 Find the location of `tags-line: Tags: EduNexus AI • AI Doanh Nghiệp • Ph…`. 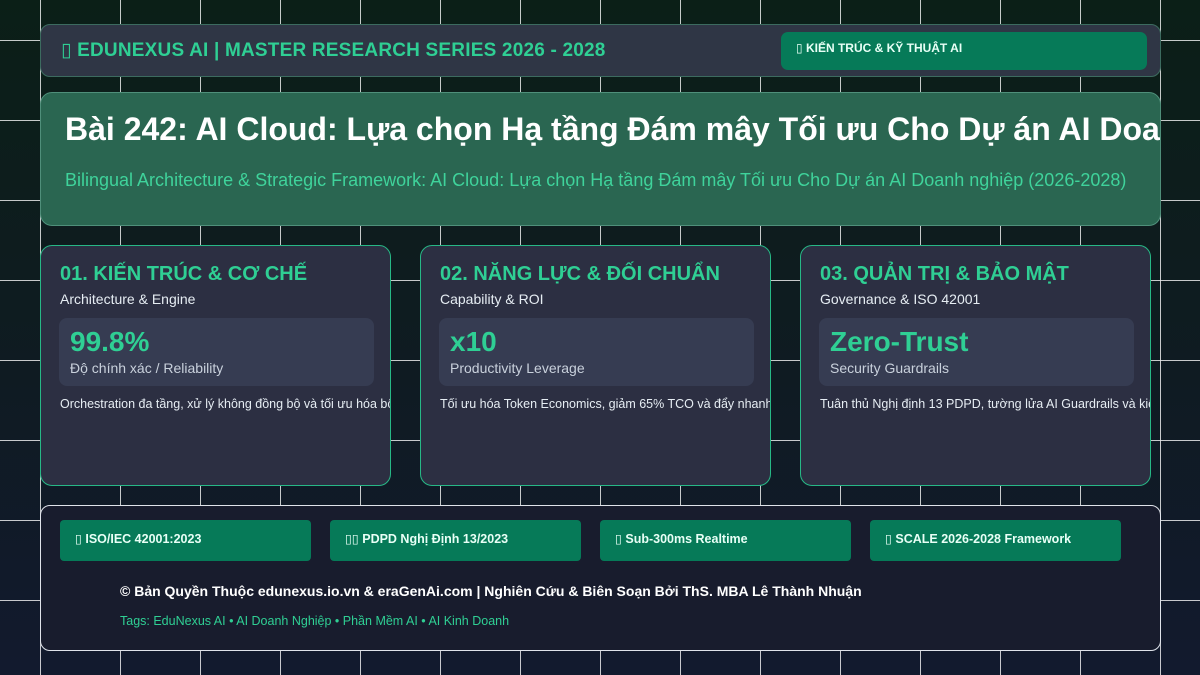

tags-line: Tags: EduNexus AI • AI Doanh Nghiệp • Ph… is located at coordinates (315, 621).